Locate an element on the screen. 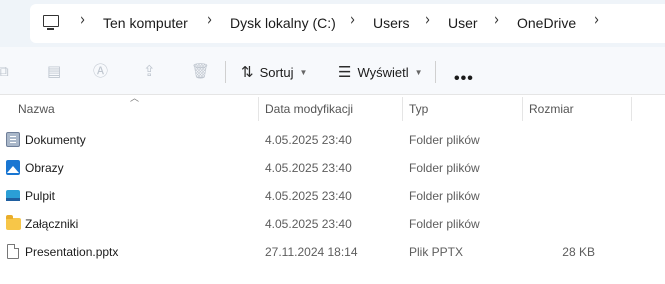  delete-icon: 🗑 is located at coordinates (200, 71).